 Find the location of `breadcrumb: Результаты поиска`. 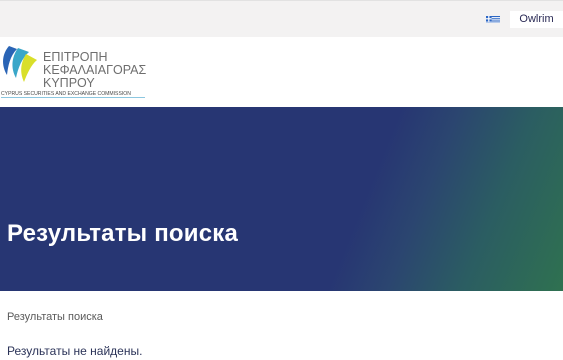

breadcrumb: Результаты поиска is located at coordinates (55, 317).